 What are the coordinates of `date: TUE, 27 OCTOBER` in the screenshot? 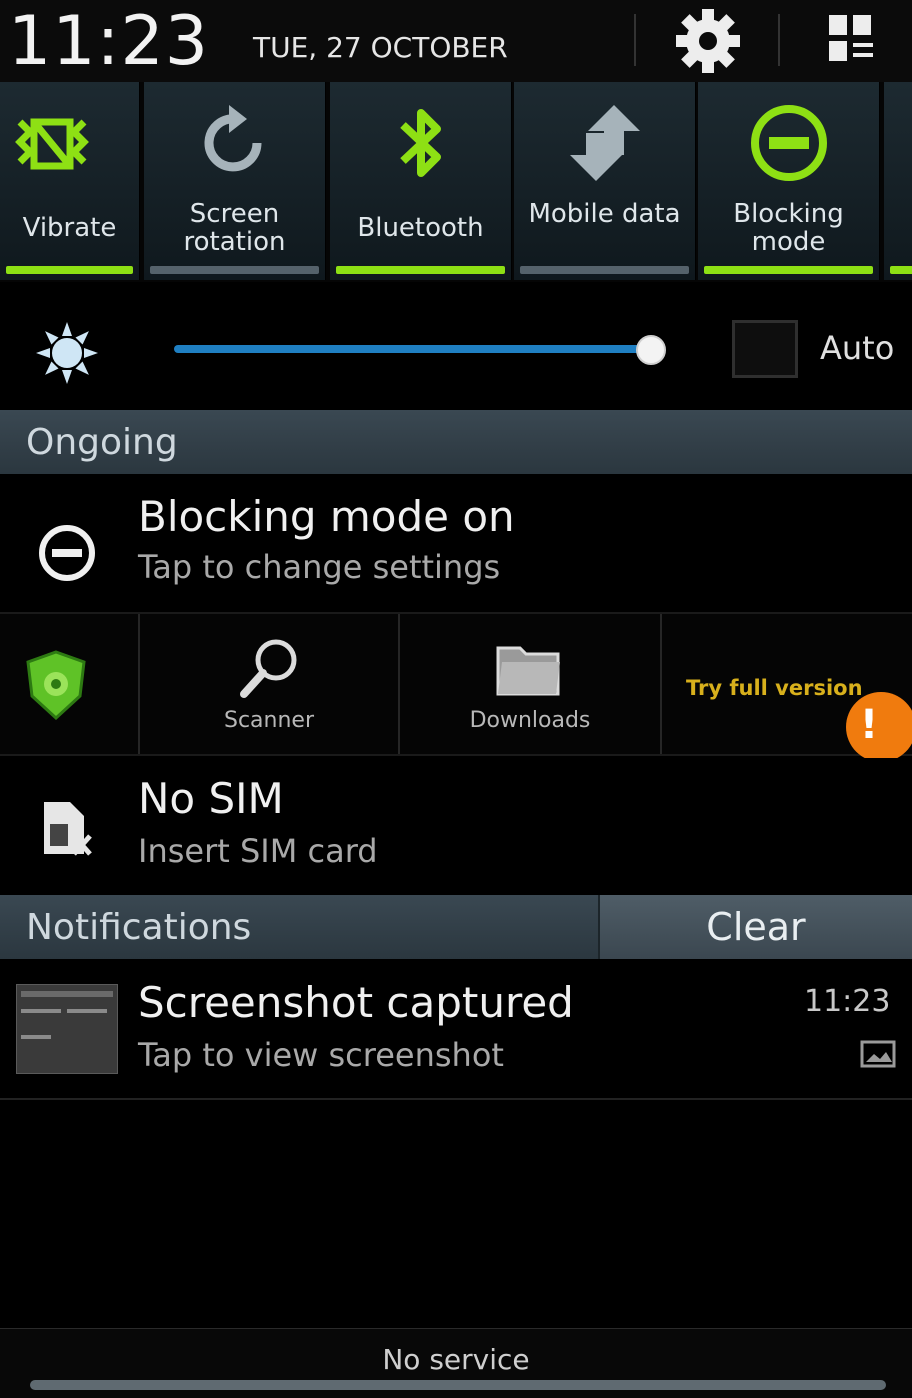 It's located at (380, 47).